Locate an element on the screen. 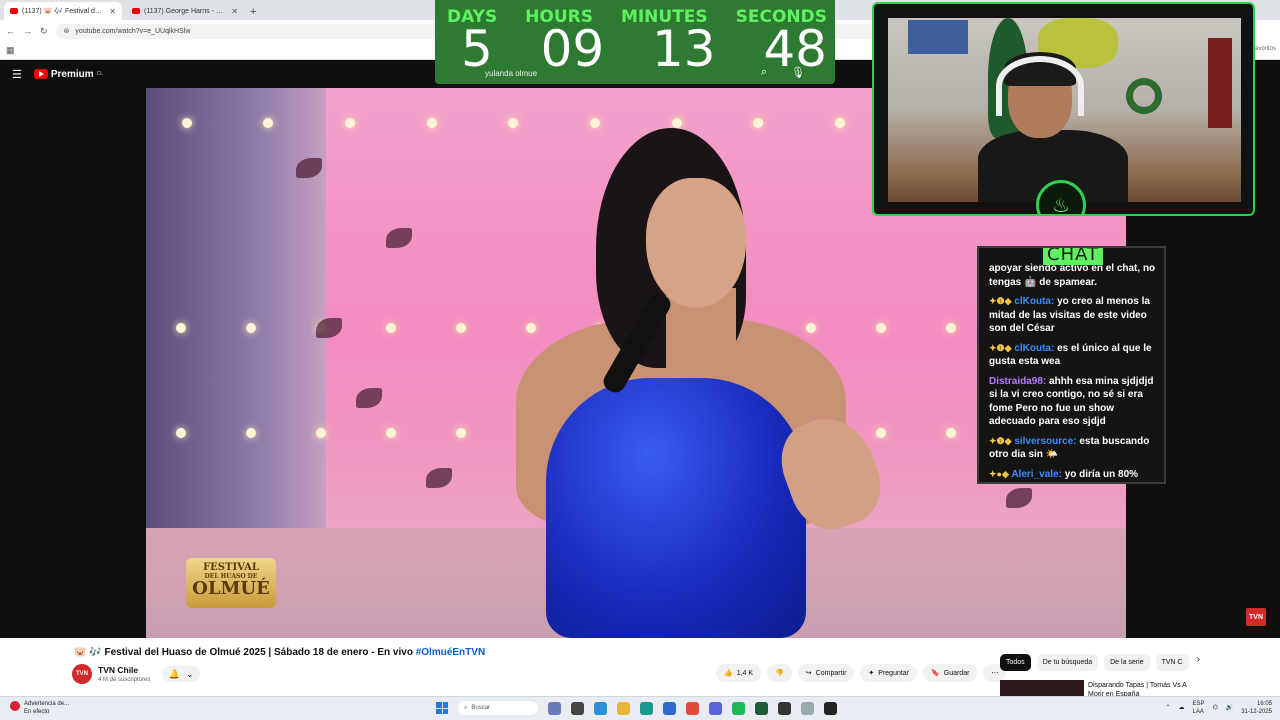 This screenshot has width=1280, height=720. url-text: youtube.com/watch?v=e_UUqlkHSlw is located at coordinates (133, 31).